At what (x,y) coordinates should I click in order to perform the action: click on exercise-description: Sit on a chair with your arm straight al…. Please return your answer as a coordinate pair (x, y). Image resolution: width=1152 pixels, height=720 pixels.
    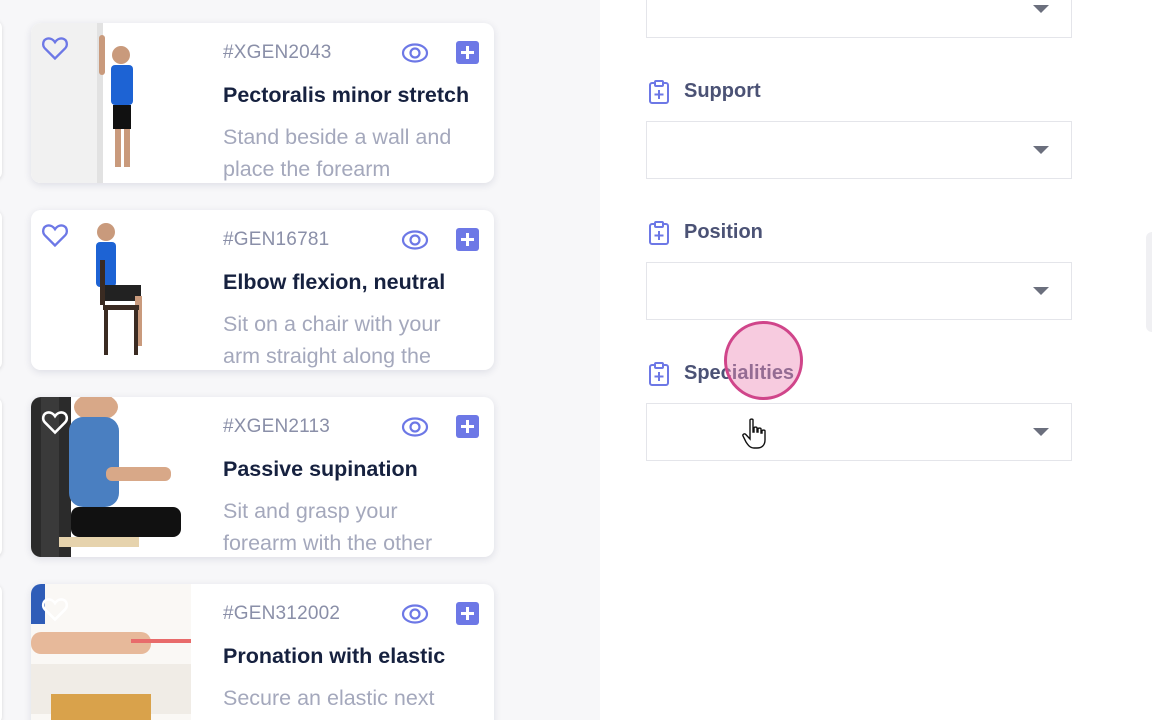
    Looking at the image, I should click on (332, 340).